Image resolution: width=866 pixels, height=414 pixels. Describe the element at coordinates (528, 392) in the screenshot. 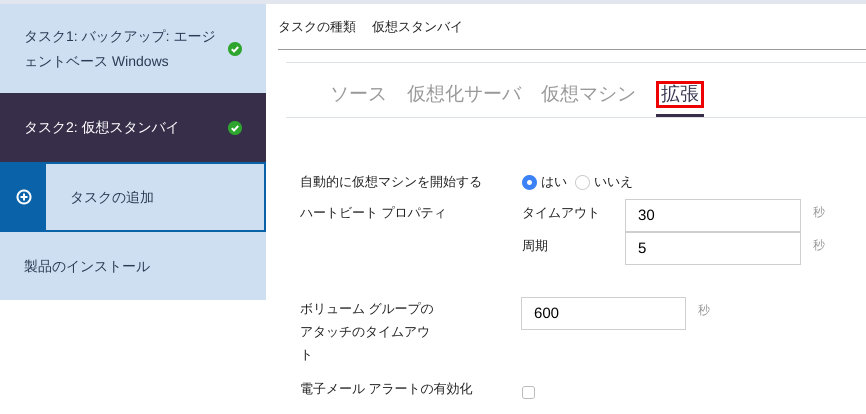

I see `checkbox` at that location.